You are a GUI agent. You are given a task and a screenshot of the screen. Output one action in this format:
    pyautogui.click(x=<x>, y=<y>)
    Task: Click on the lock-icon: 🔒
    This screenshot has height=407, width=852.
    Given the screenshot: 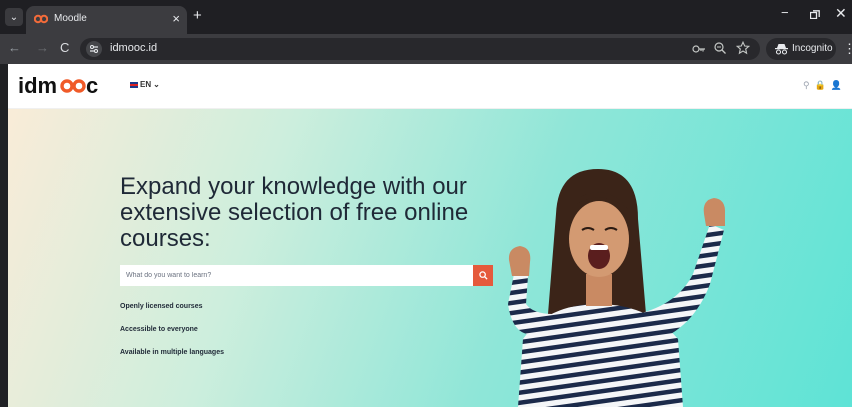 What is the action you would take?
    pyautogui.click(x=820, y=85)
    